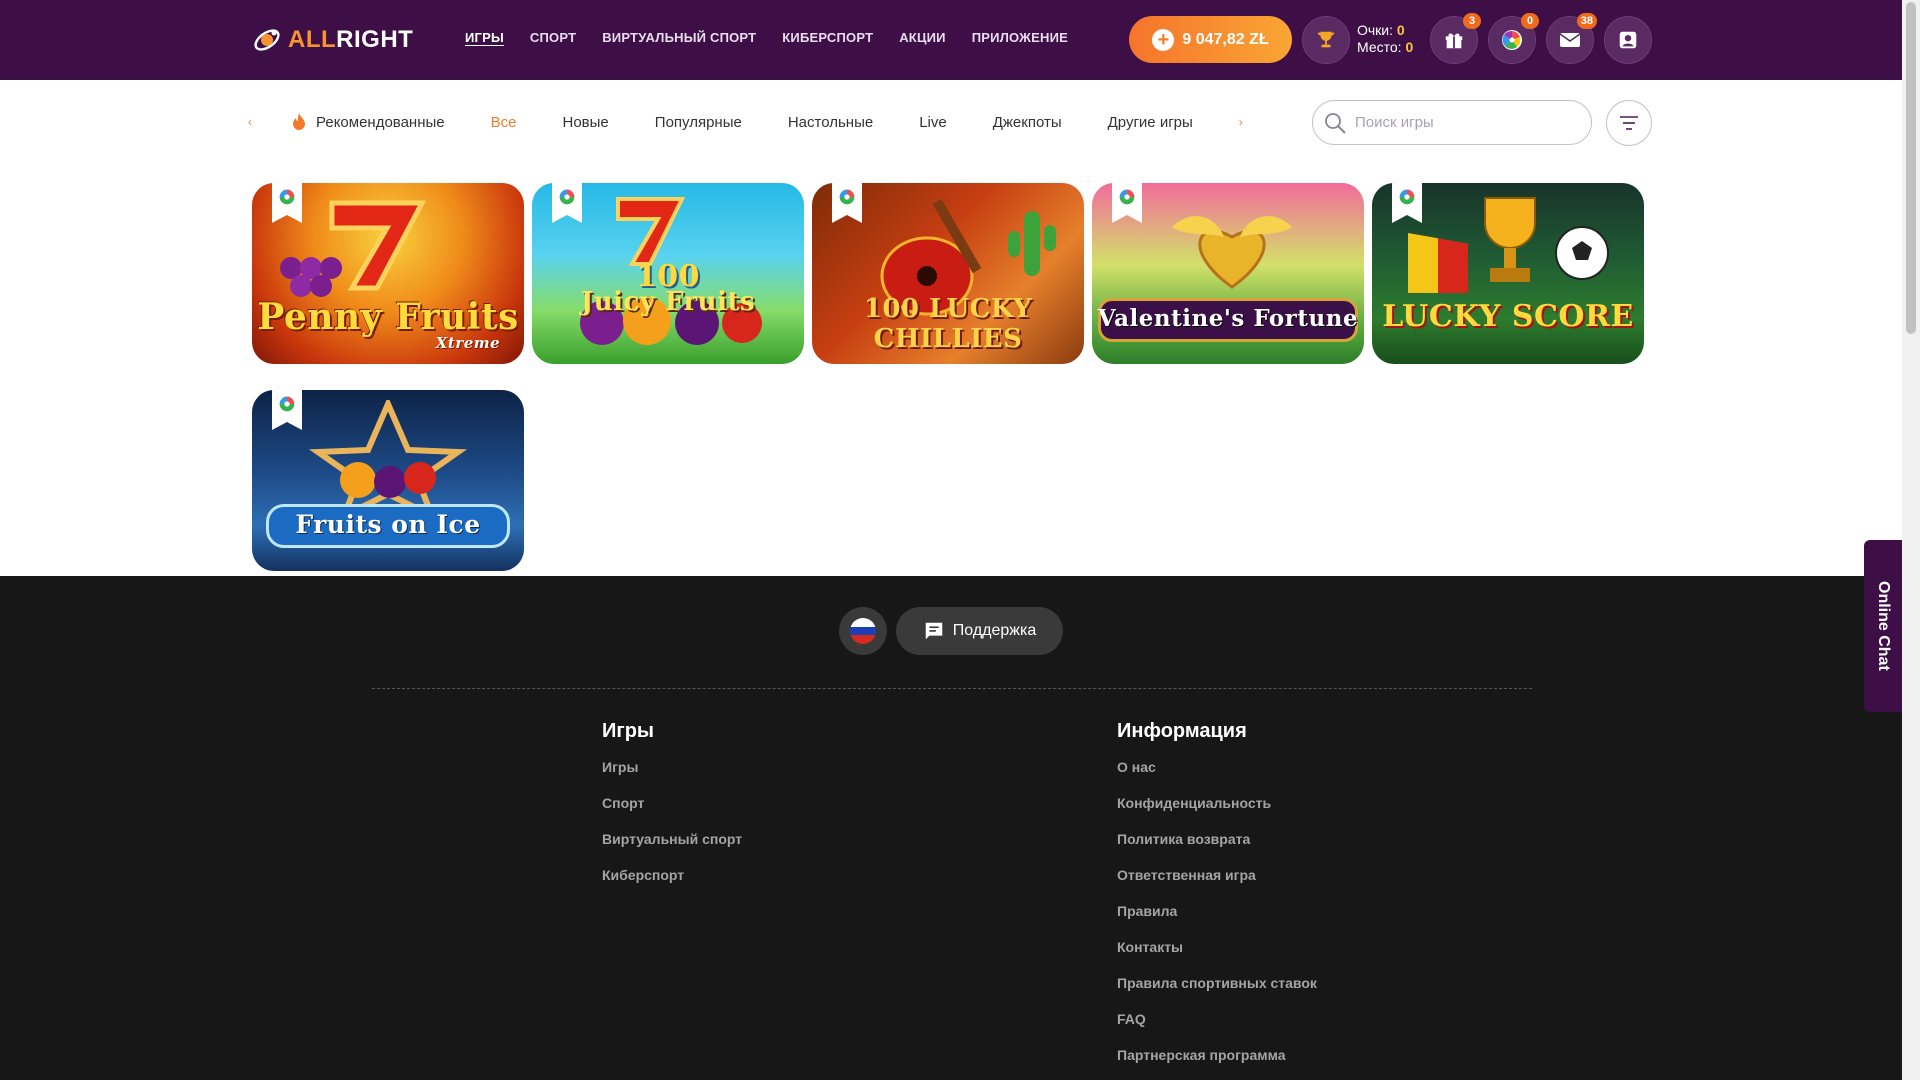 The image size is (1920, 1080). Describe the element at coordinates (672, 847) in the screenshot. I see `footer-link-virtual-sport: Виртуальный спорт` at that location.